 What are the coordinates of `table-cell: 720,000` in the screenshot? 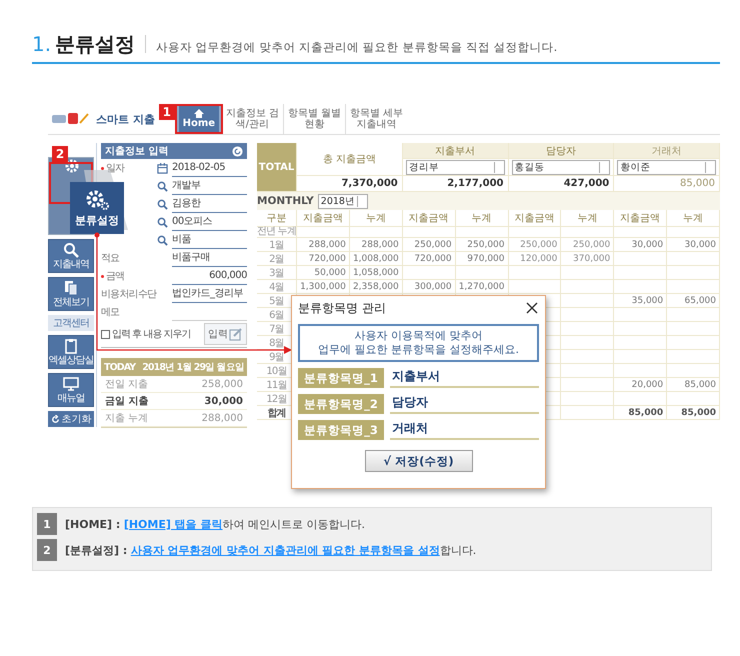 It's located at (429, 259).